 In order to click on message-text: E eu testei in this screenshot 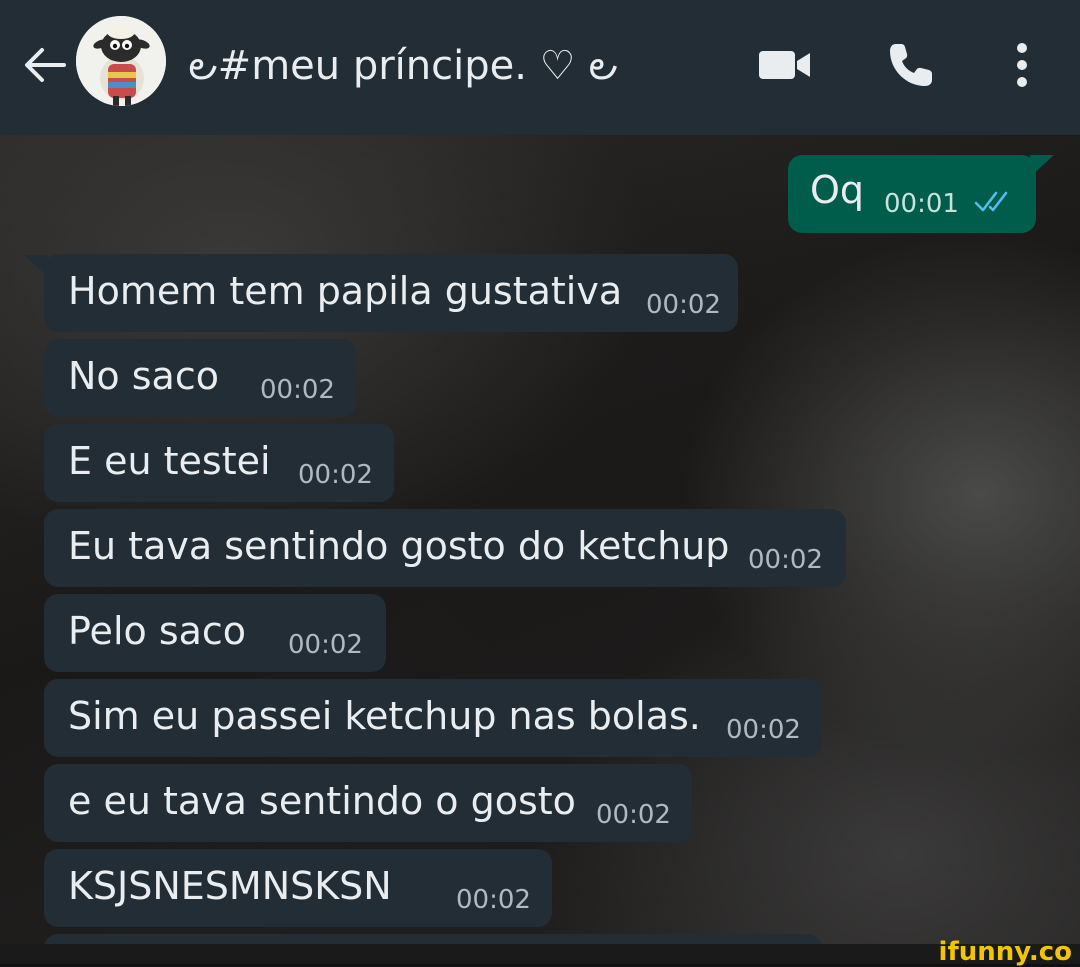, I will do `click(169, 461)`.